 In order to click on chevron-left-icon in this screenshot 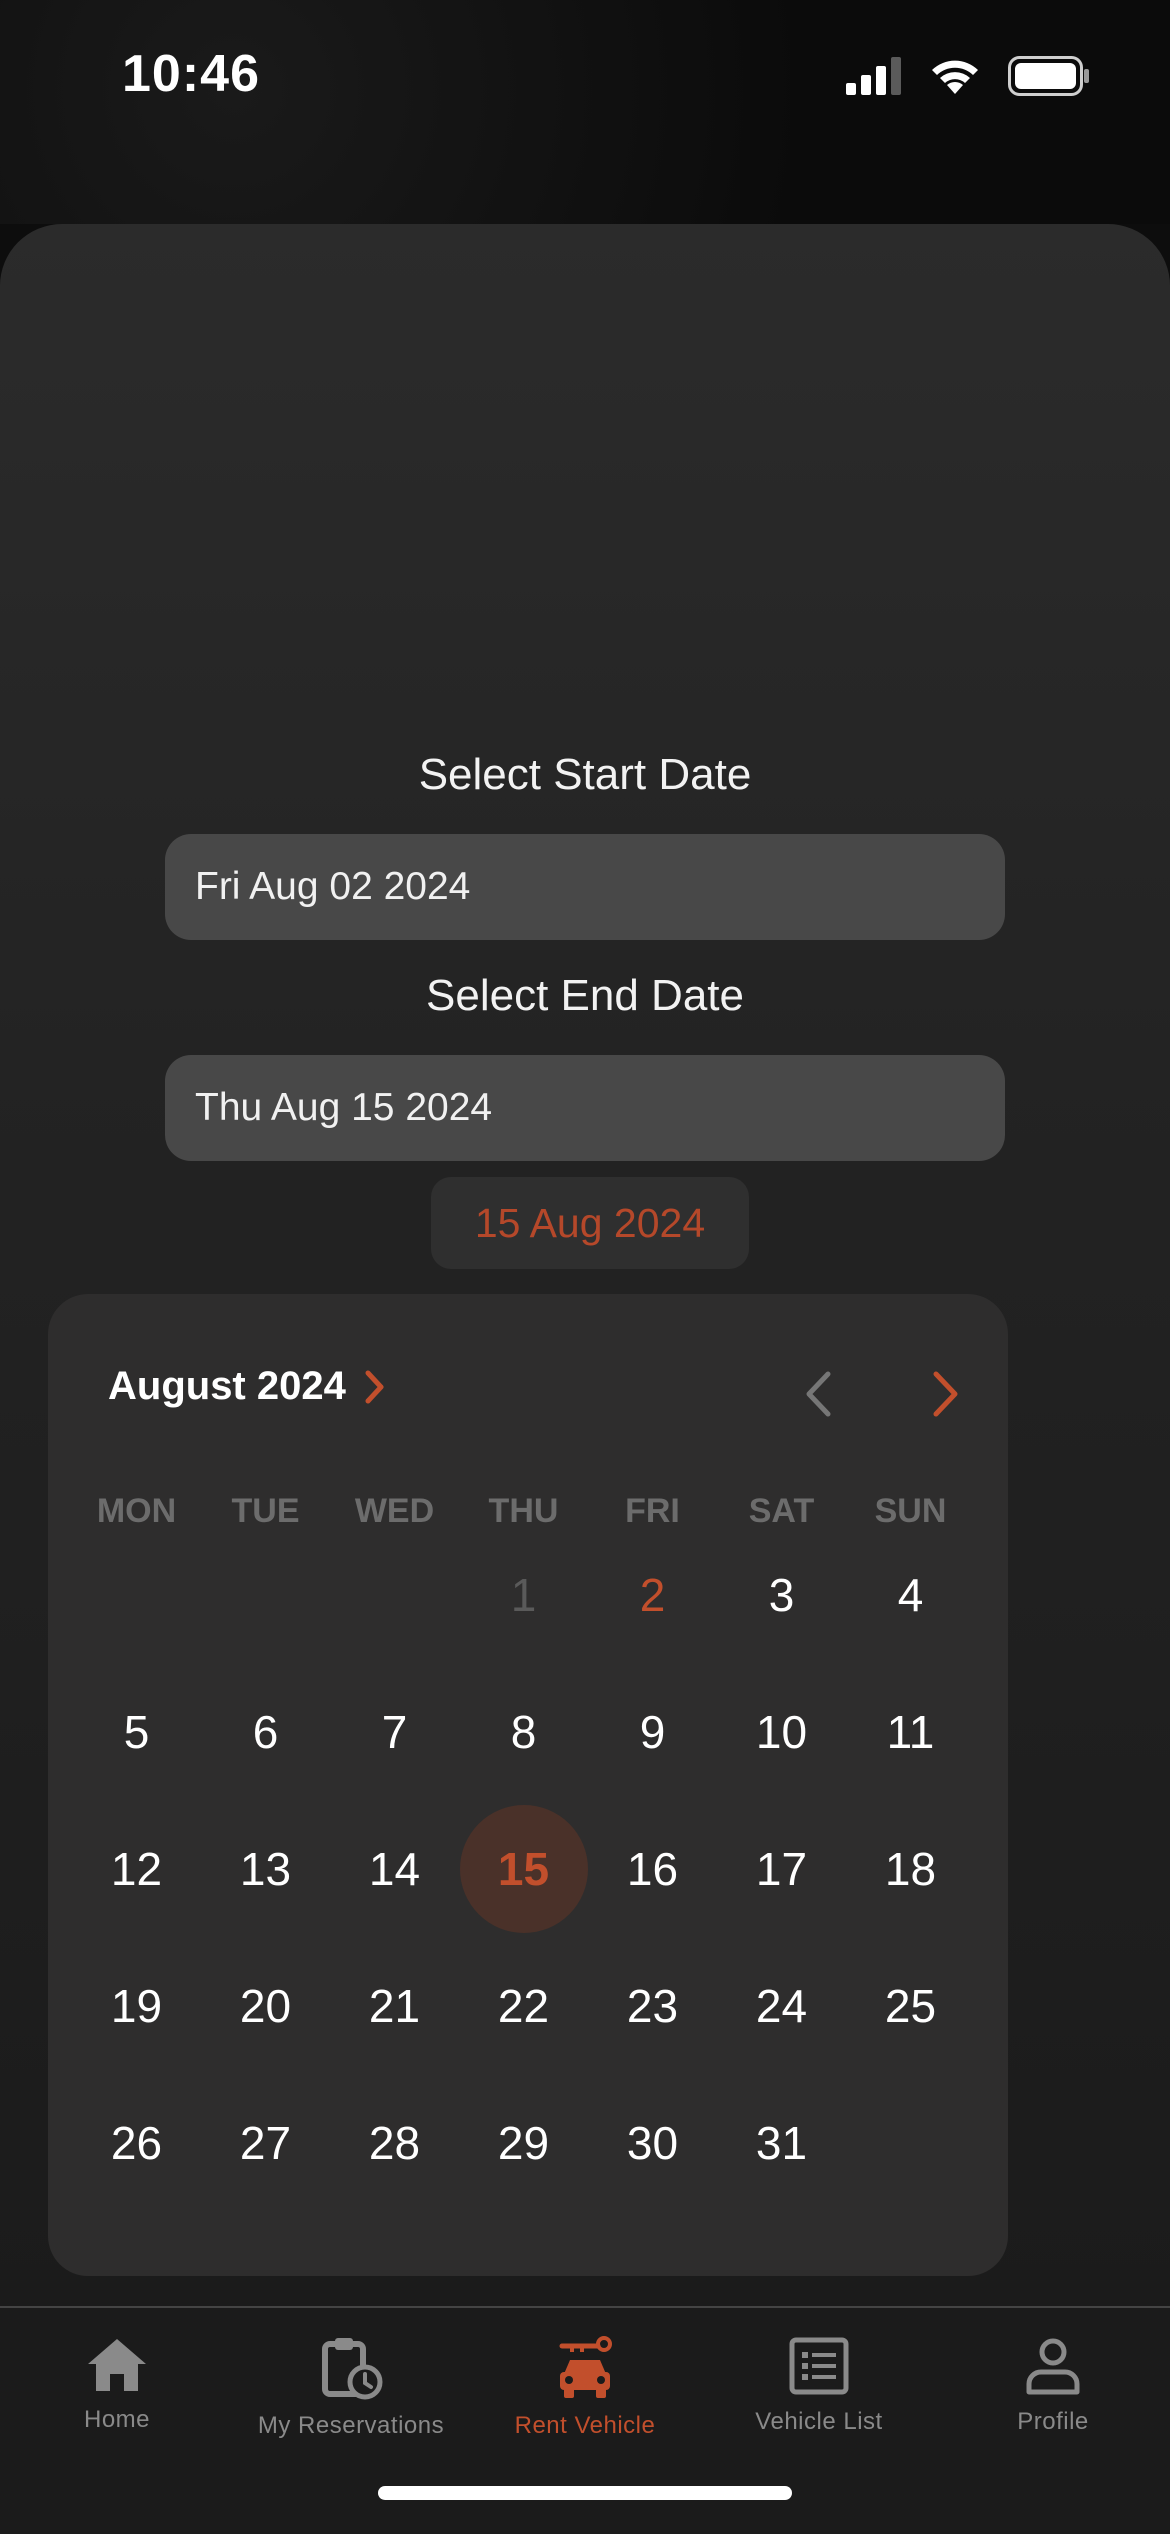, I will do `click(818, 1394)`.